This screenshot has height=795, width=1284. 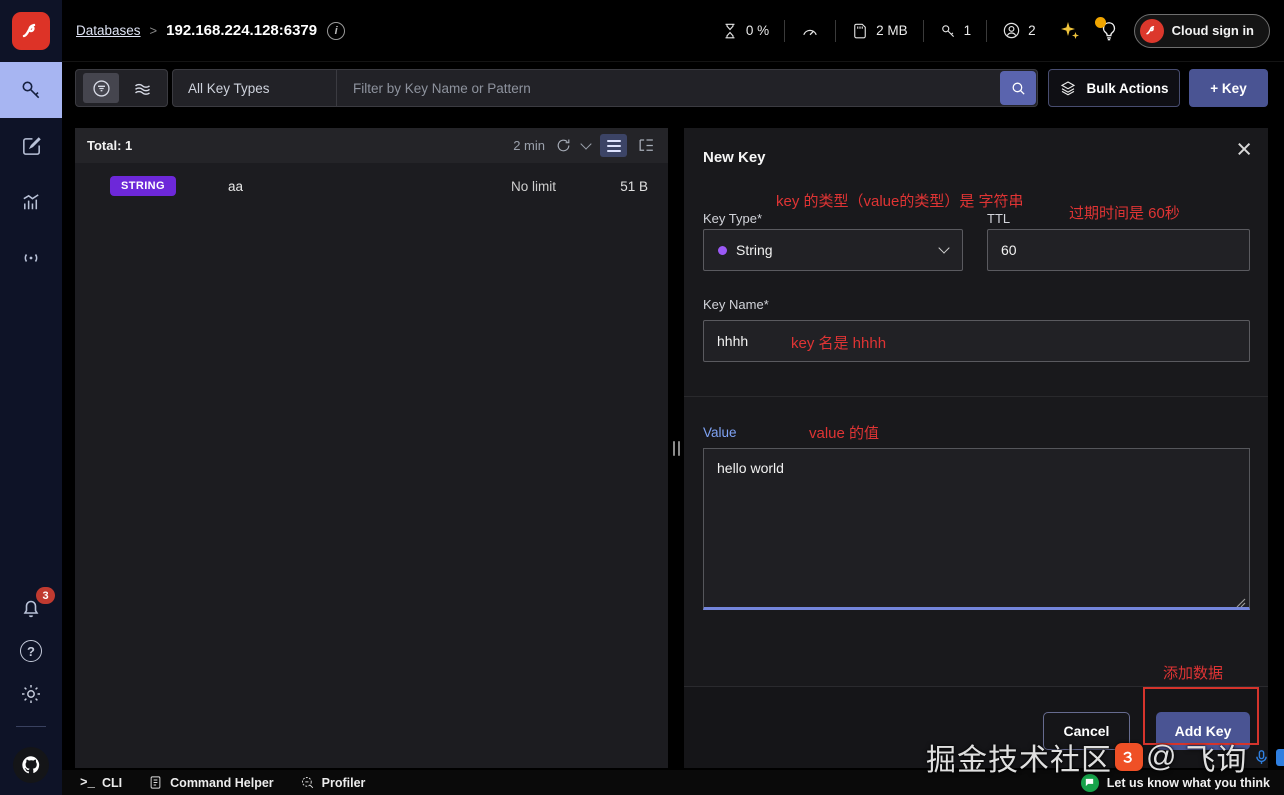 I want to click on search-icon, so click(x=1018, y=88).